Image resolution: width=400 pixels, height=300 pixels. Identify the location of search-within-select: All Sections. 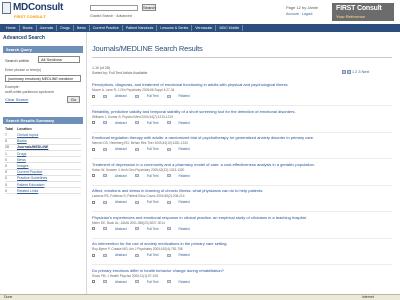
(59, 59).